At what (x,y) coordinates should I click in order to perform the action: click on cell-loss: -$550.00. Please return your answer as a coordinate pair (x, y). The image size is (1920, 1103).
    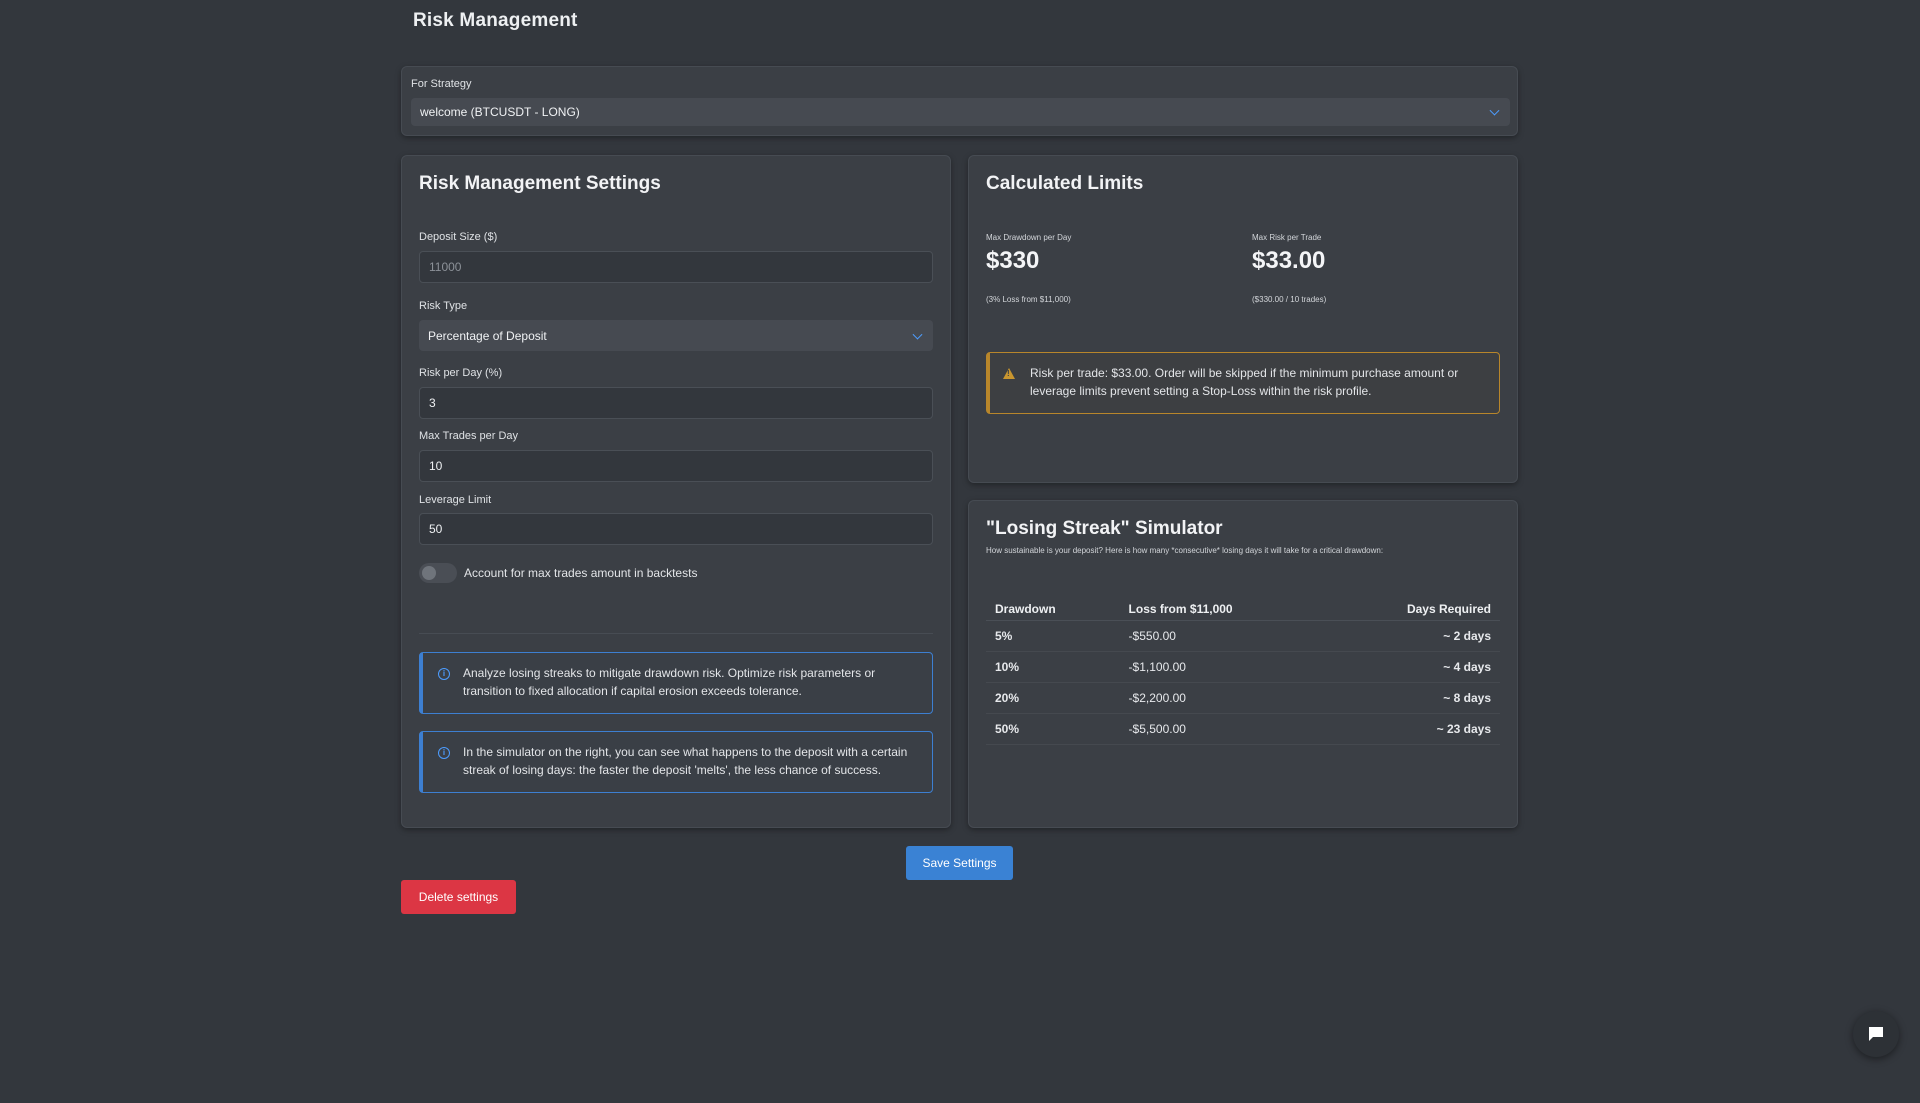
    Looking at the image, I should click on (1223, 636).